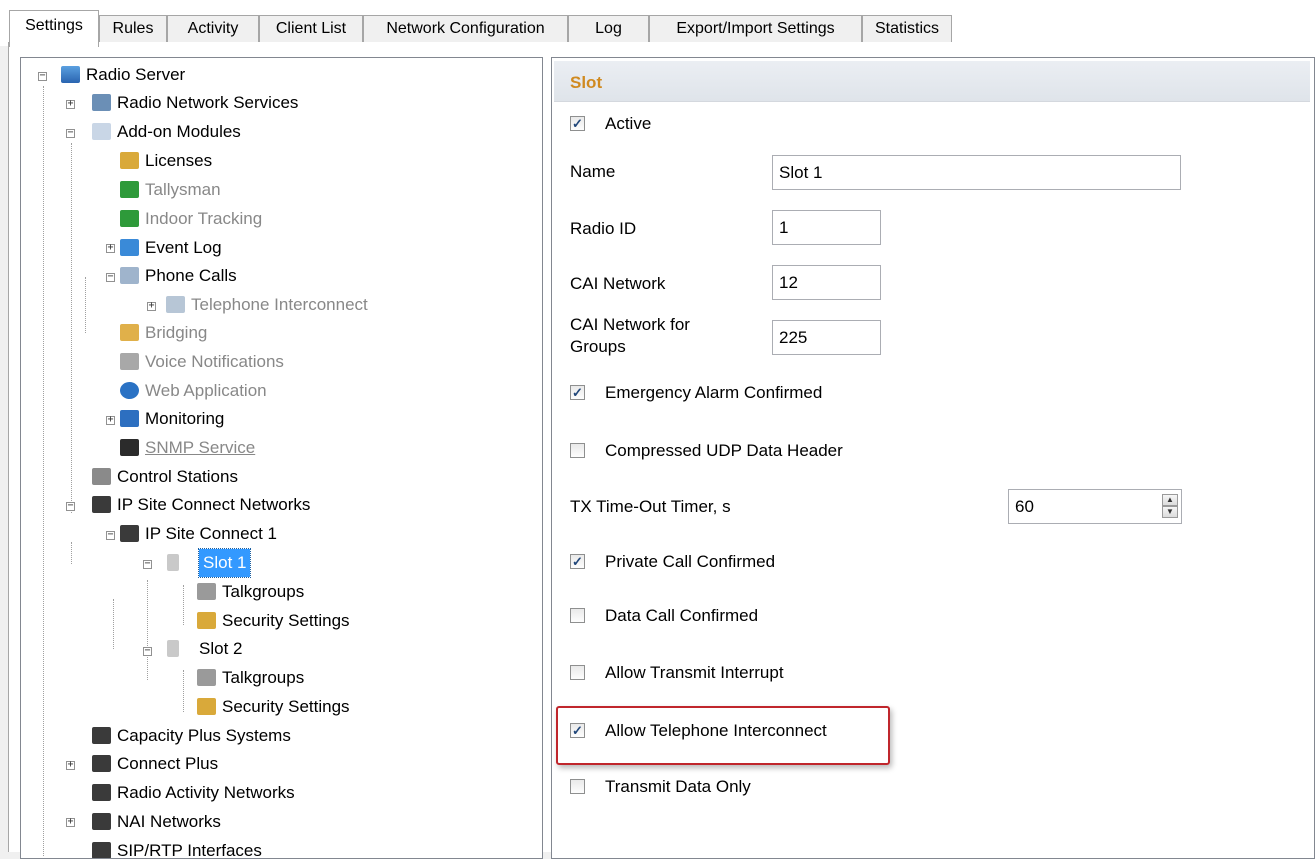 This screenshot has height=859, width=1315. I want to click on monitoring-icon, so click(129, 418).